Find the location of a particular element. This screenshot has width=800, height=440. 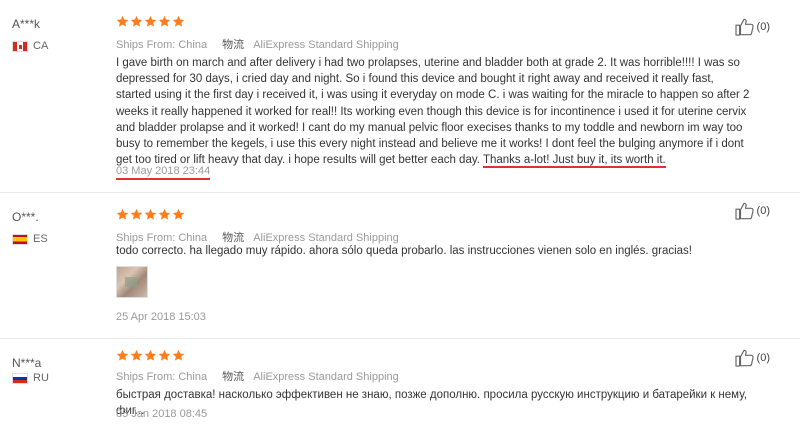

reviewer-country: RU is located at coordinates (30, 378).